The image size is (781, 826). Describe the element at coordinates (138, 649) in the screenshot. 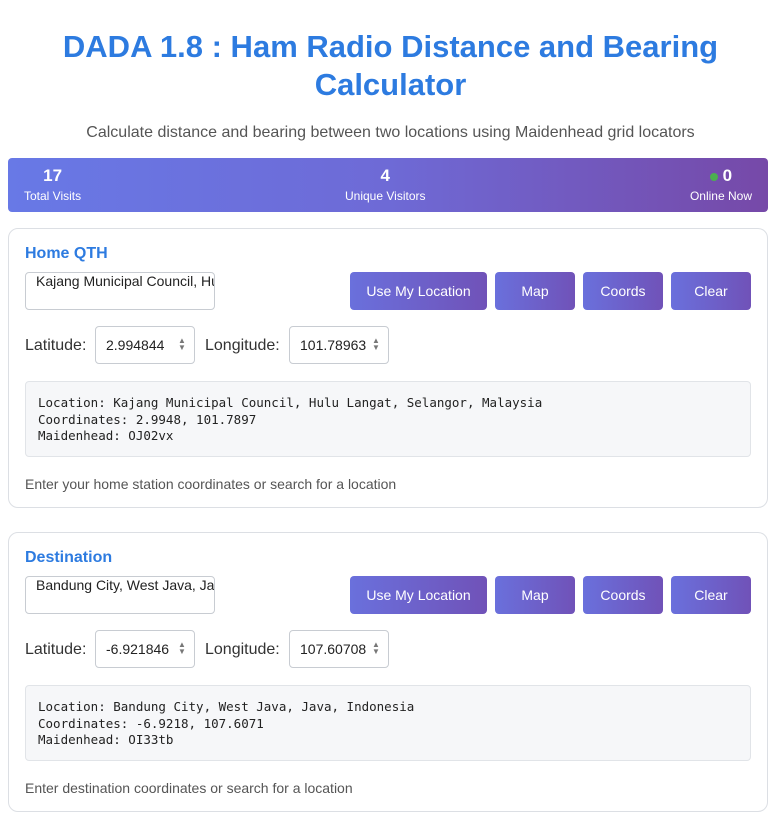

I see `destination-latitude-value: -6.921846` at that location.